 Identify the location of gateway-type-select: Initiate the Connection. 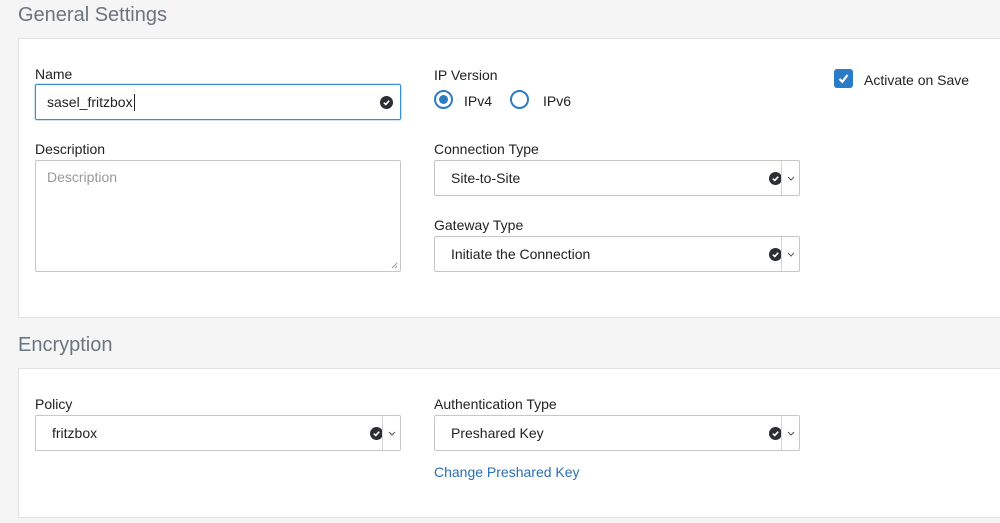
(617, 254).